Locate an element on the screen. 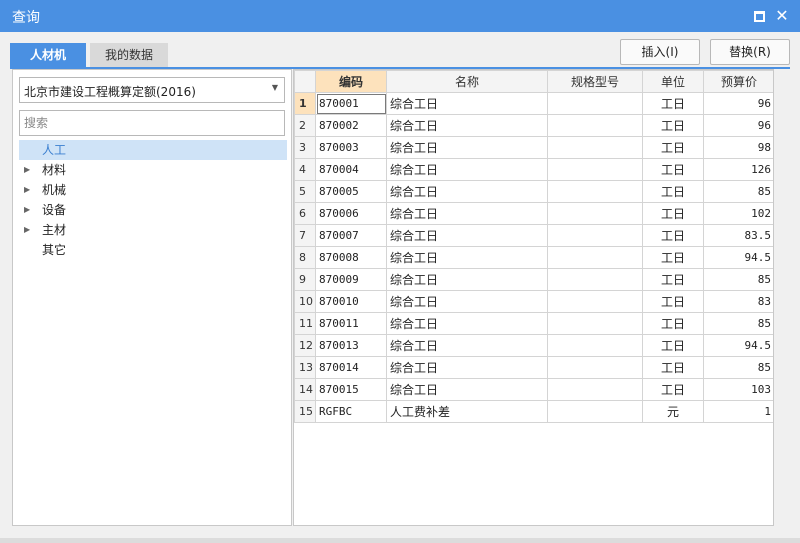 Image resolution: width=800 pixels, height=543 pixels. column-header-code: 编码 is located at coordinates (351, 81).